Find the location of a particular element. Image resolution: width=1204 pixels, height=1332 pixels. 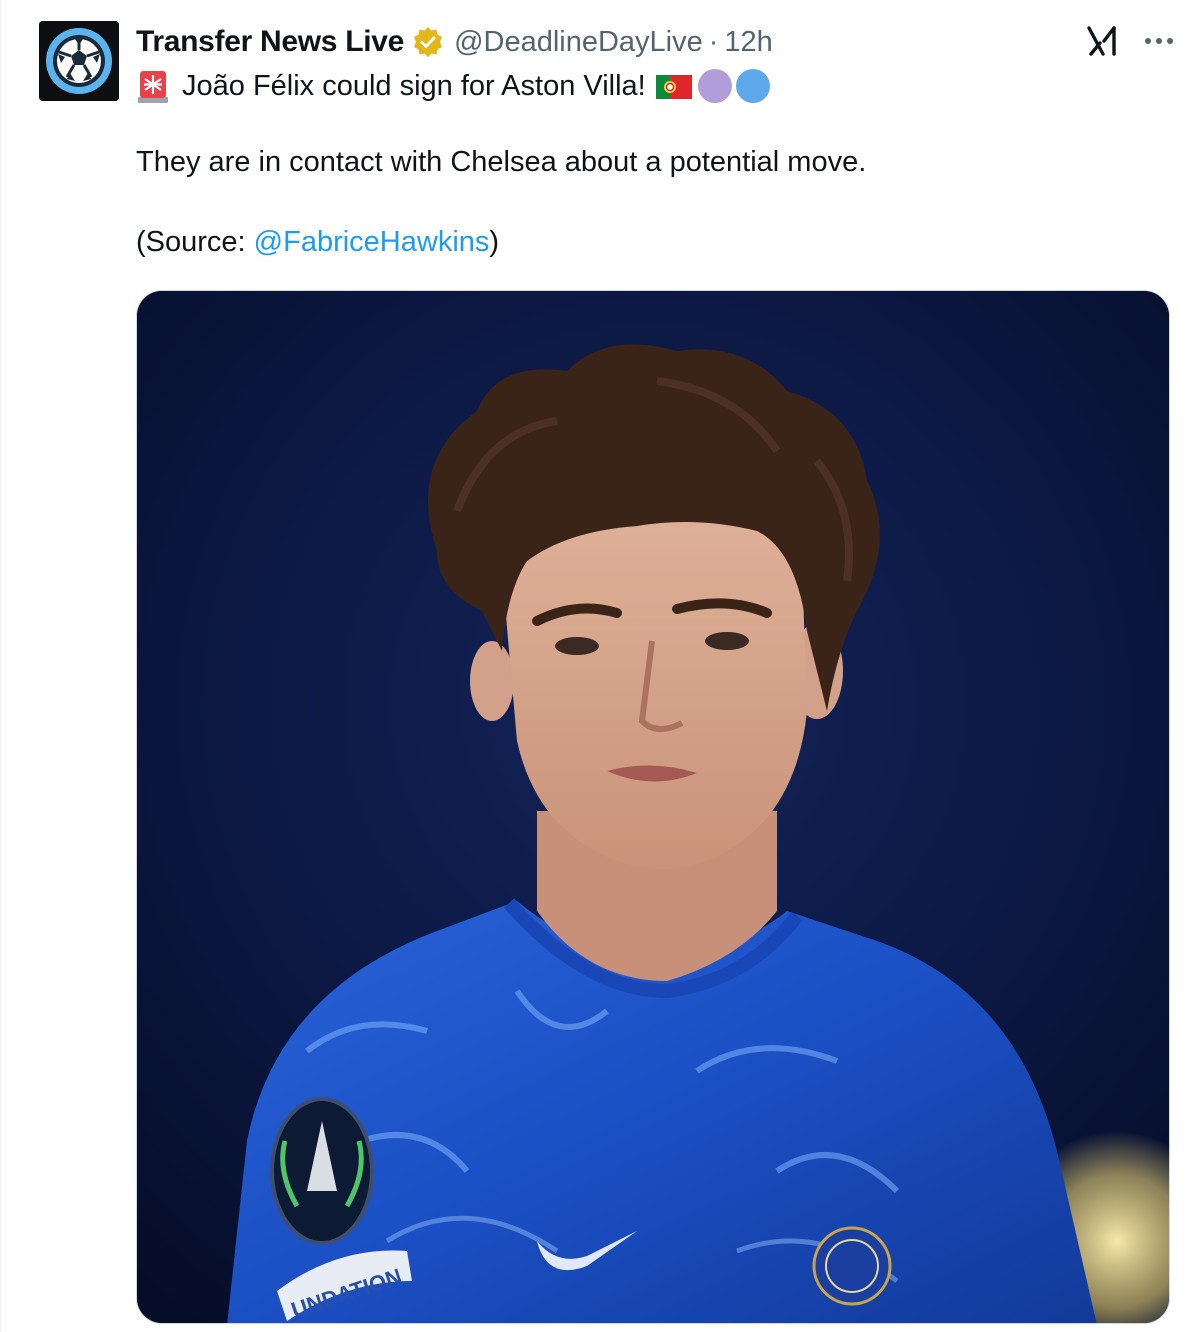

tweet-source-line: (Source: @FabriceHawkins) is located at coordinates (317, 242).